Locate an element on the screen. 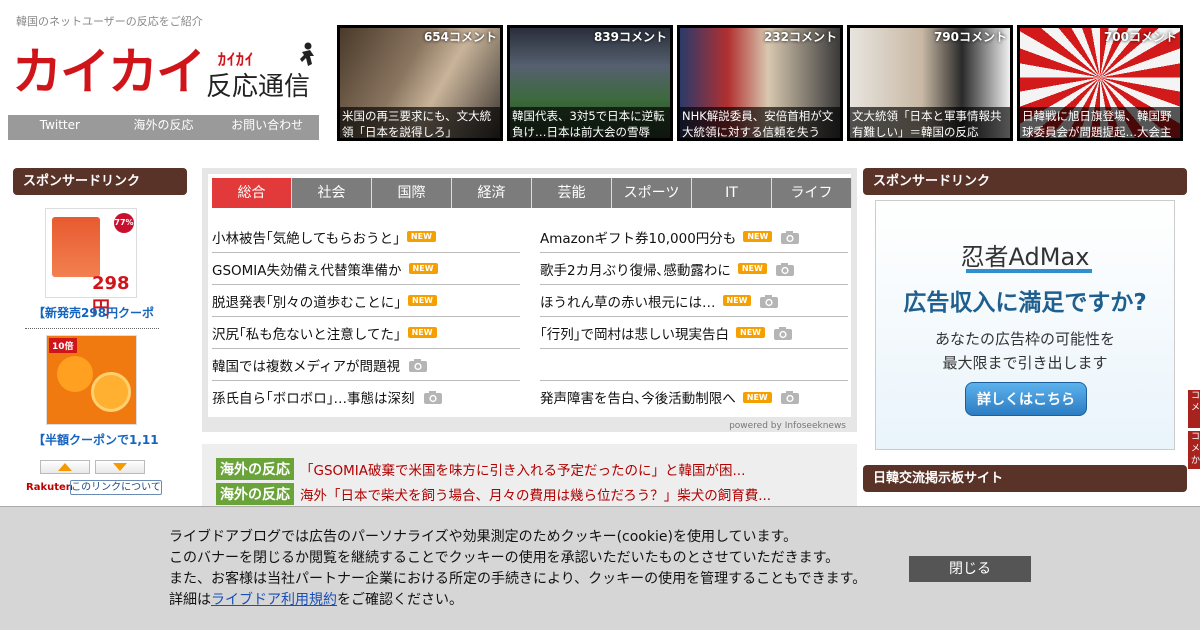 The width and height of the screenshot is (1200, 630). admax-headline: 広告収入に満足ですか? is located at coordinates (1025, 303).